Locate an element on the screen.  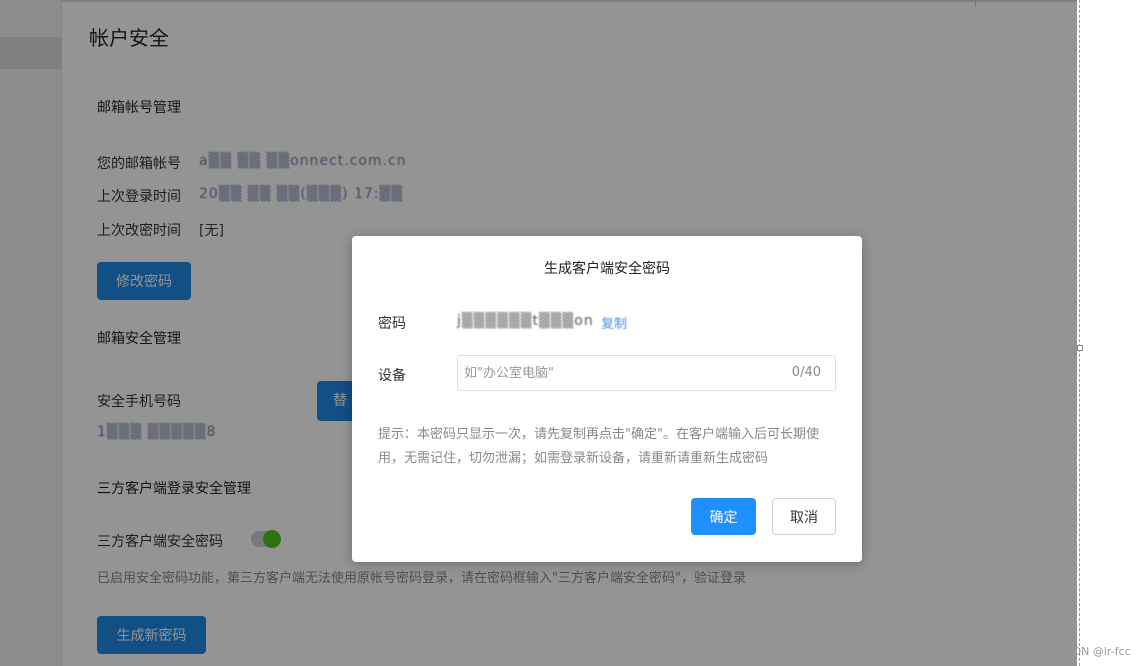
device-input is located at coordinates (618, 373).